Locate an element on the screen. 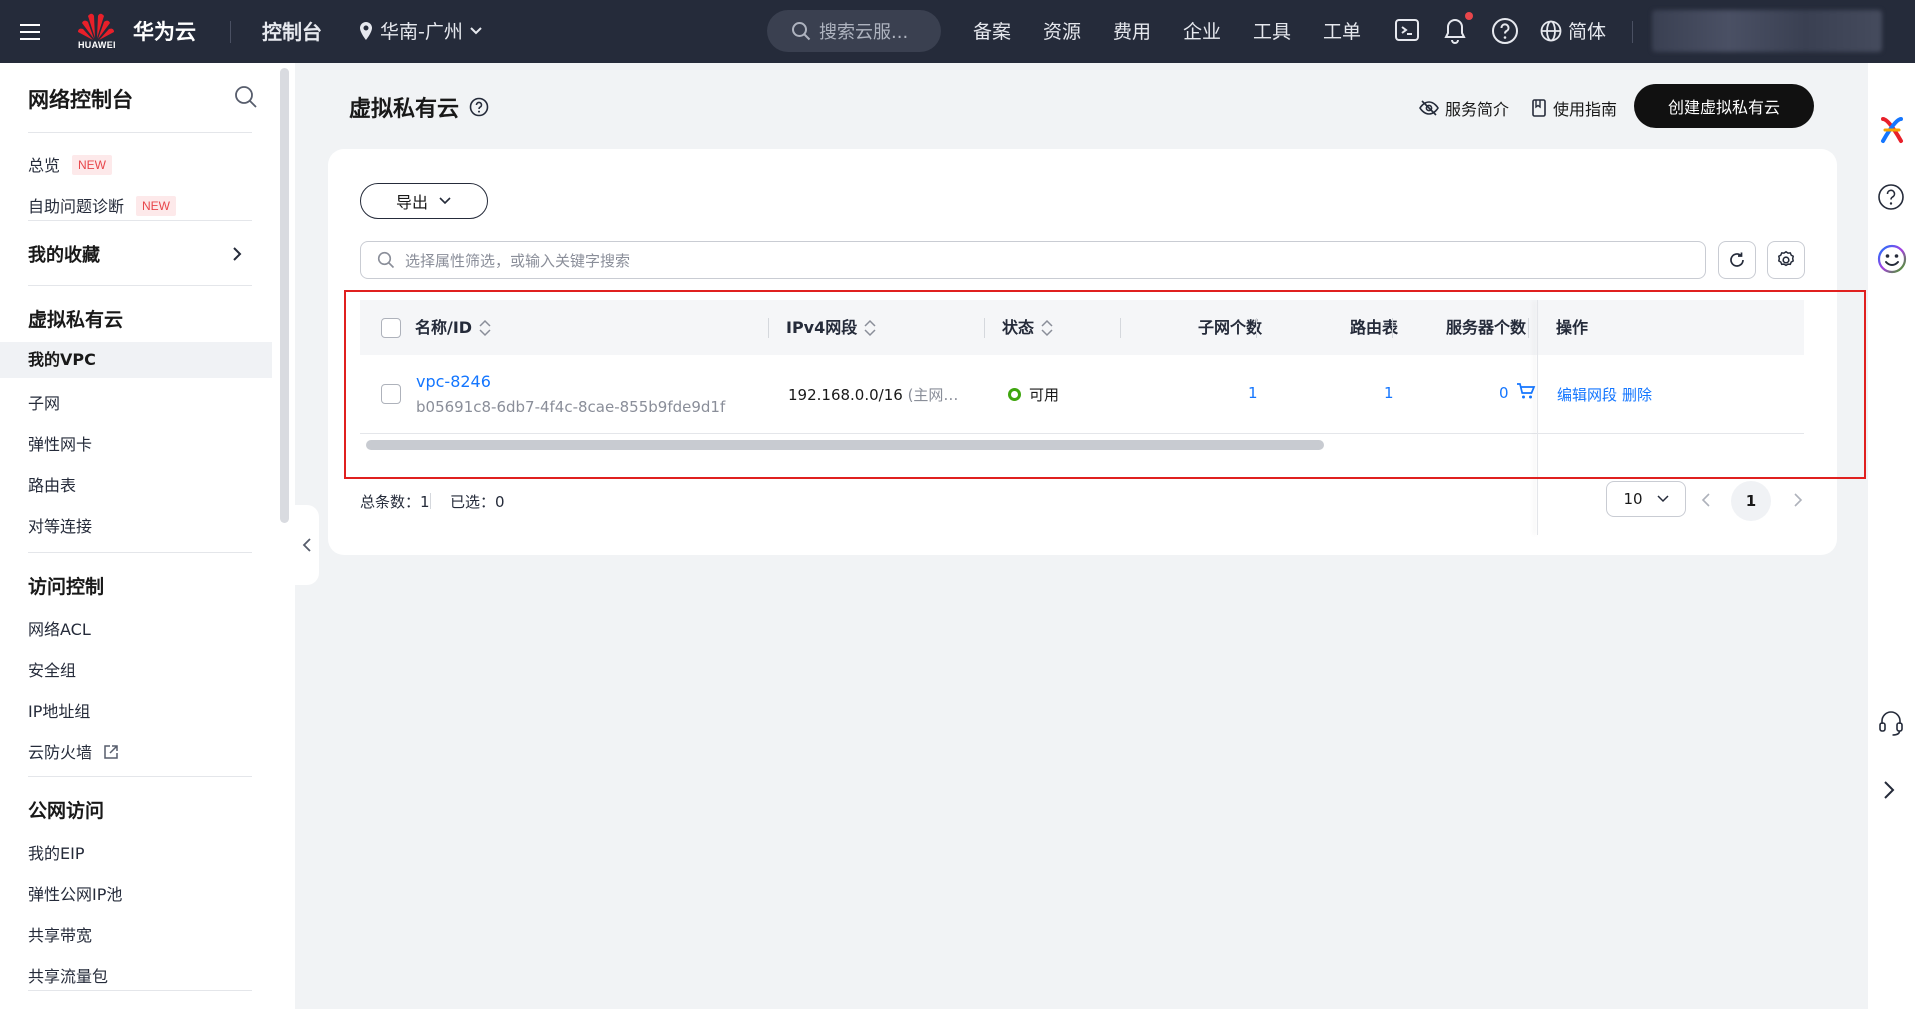  previous-page-icon is located at coordinates (1706, 500).